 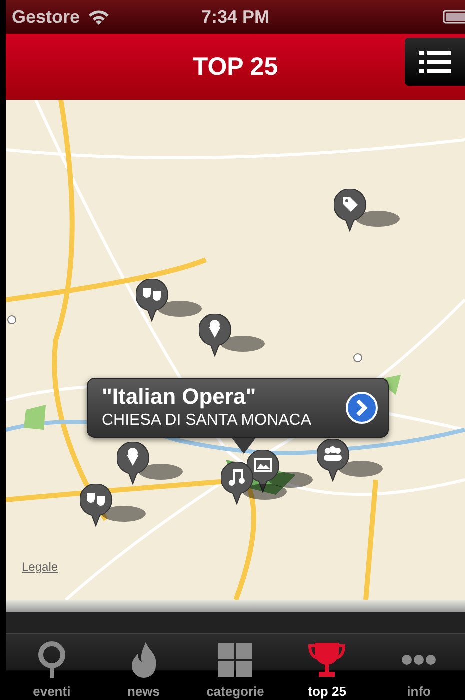 What do you see at coordinates (207, 421) in the screenshot?
I see `venue-name: CHIESA DI SANTA MONACA` at bounding box center [207, 421].